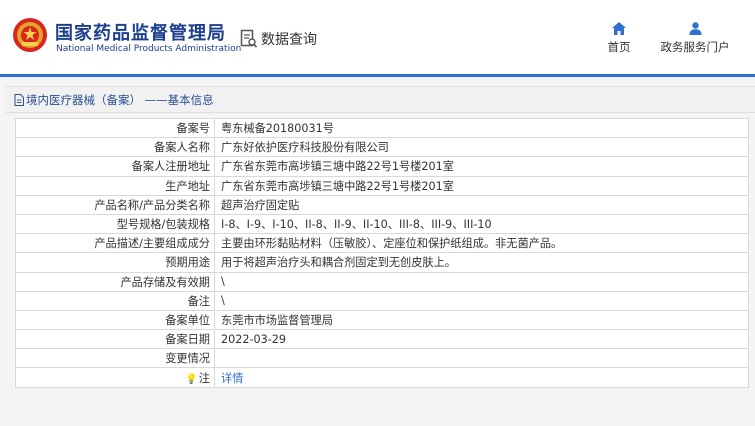 Image resolution: width=755 pixels, height=426 pixels. Describe the element at coordinates (115, 339) in the screenshot. I see `detail-label: 备案日期` at that location.